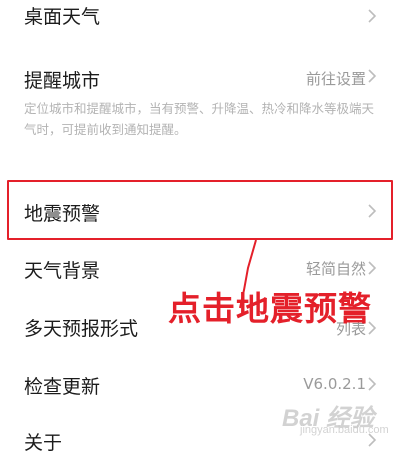  I want to click on annotation-text: 点击地震预警, so click(270, 308).